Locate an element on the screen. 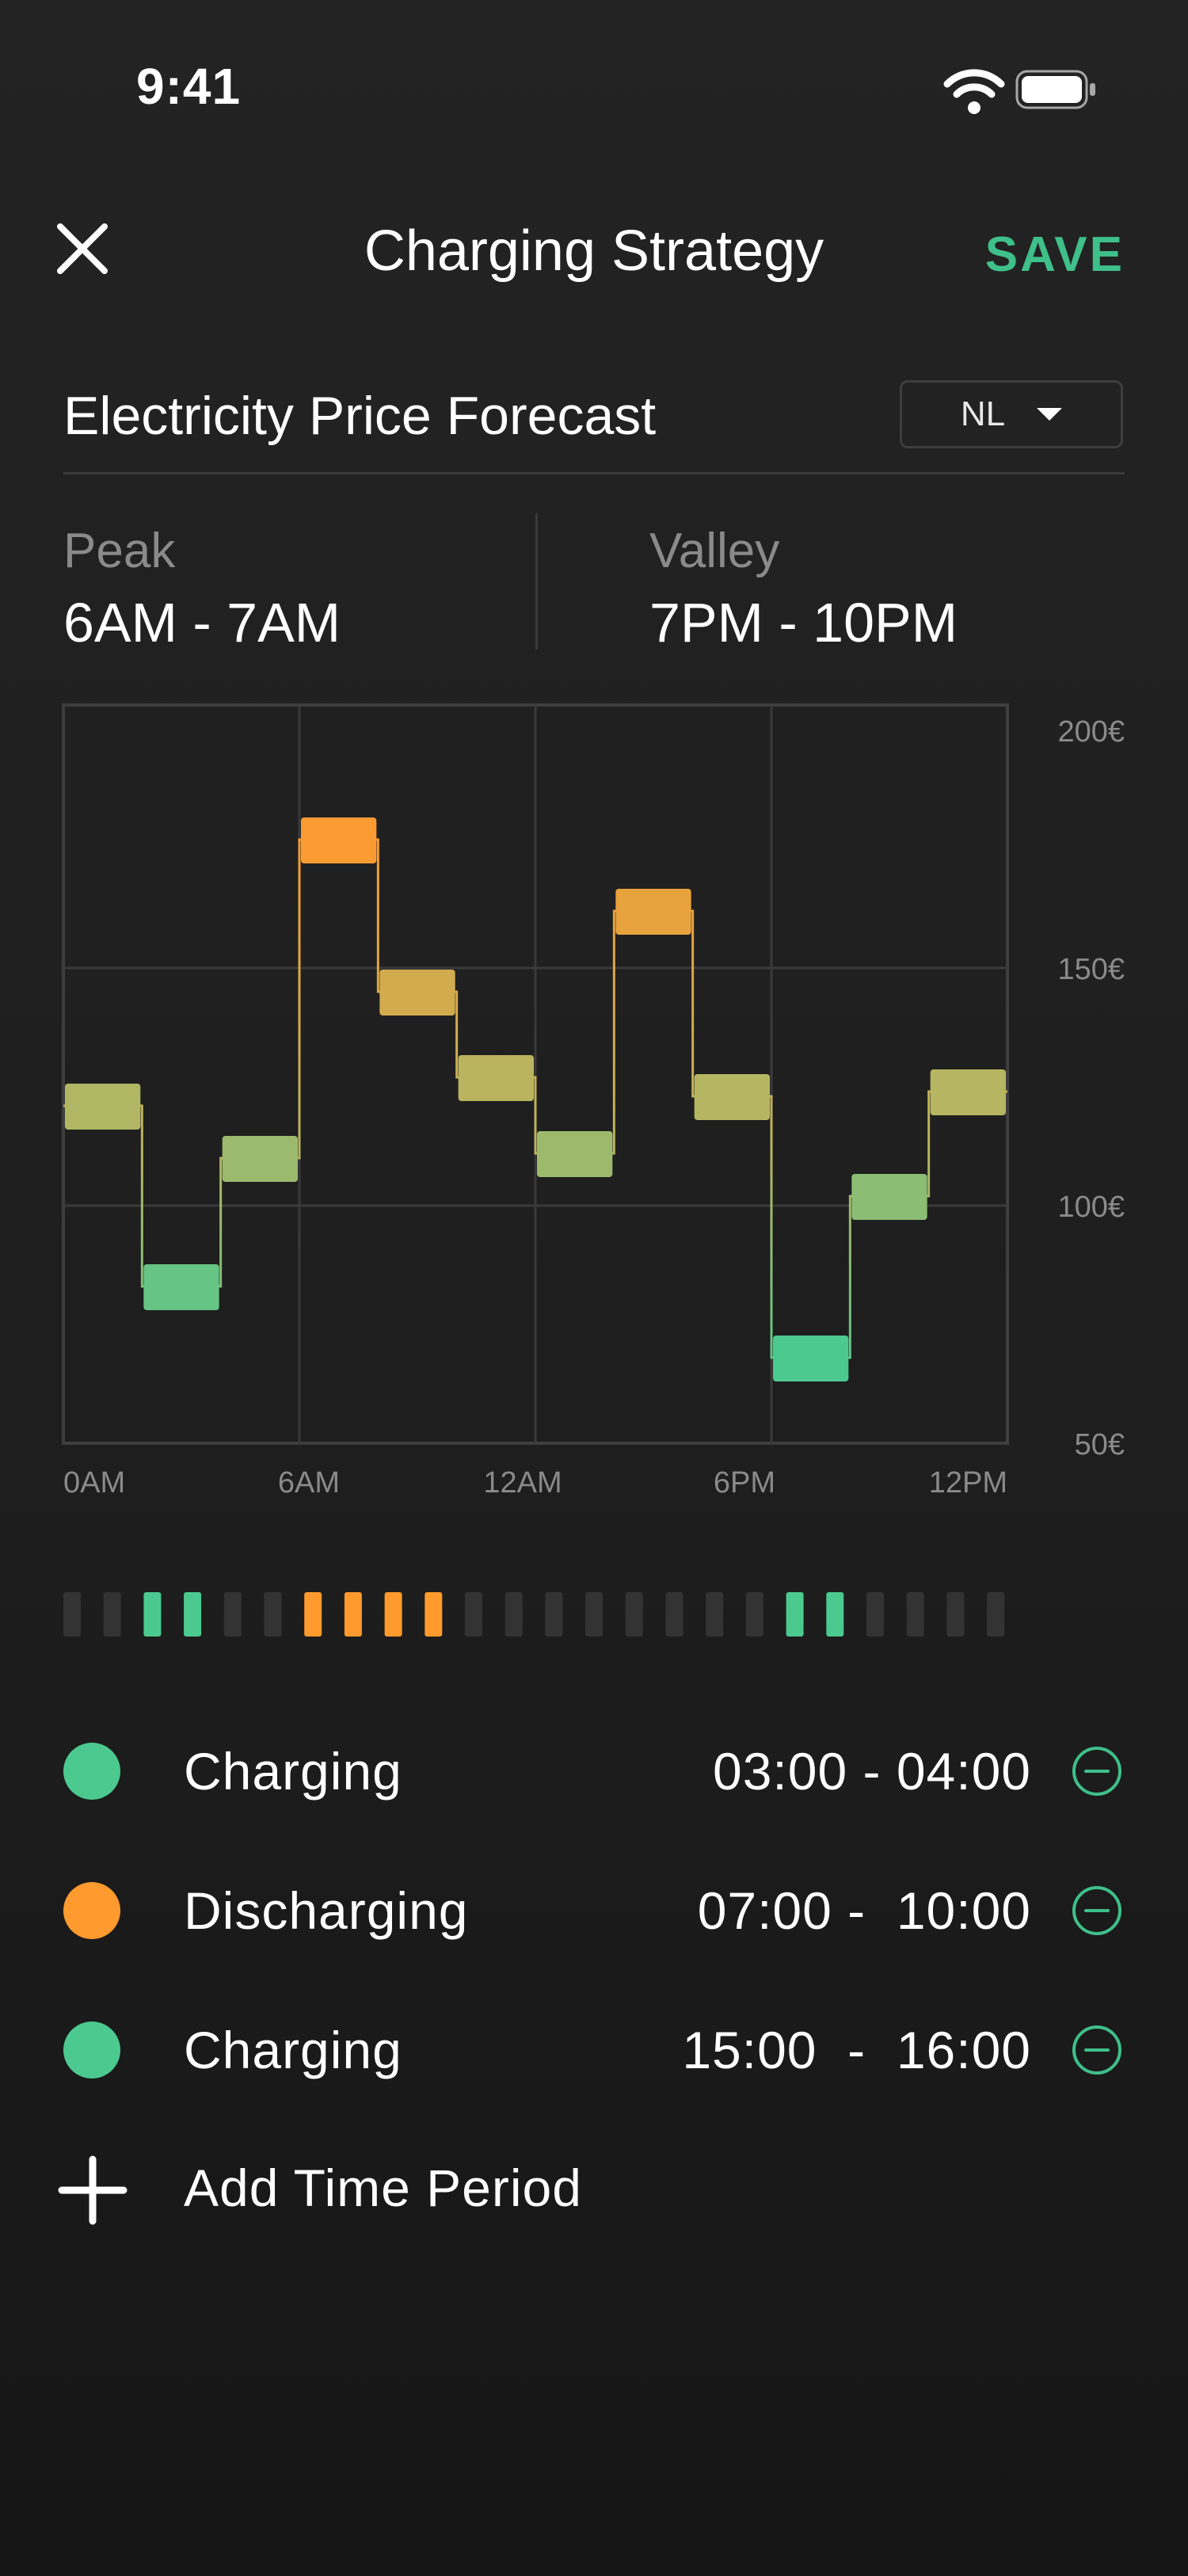  period-time-range: 07:00 - 10:00 is located at coordinates (864, 1911).